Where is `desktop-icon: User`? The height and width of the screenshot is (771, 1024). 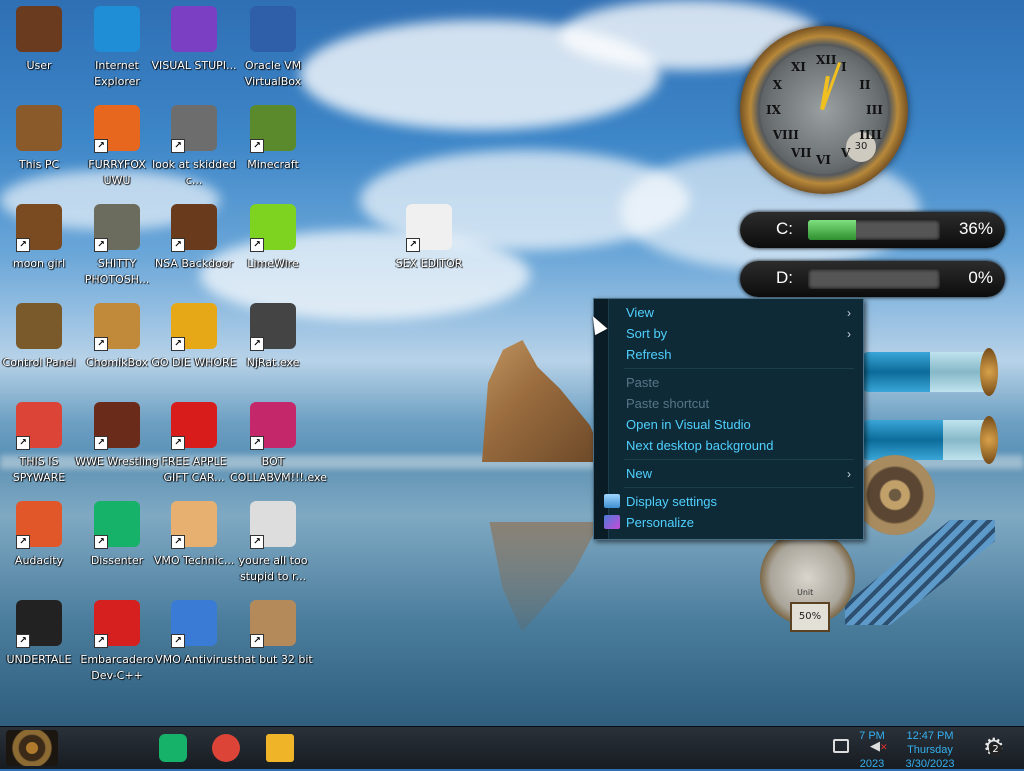
desktop-icon: User is located at coordinates (41, 40).